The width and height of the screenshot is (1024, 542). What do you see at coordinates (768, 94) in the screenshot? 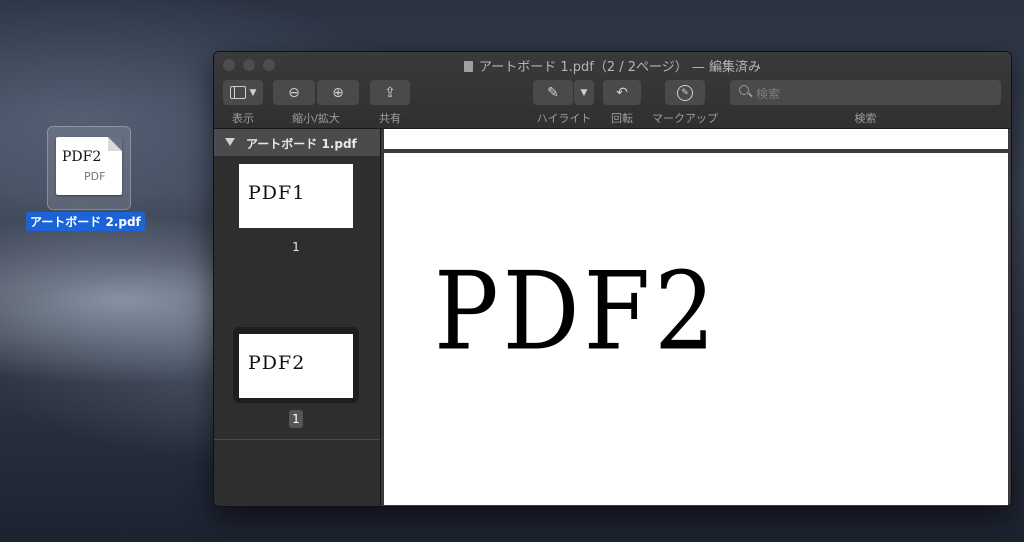
I see `search-placeholder: 検索` at bounding box center [768, 94].